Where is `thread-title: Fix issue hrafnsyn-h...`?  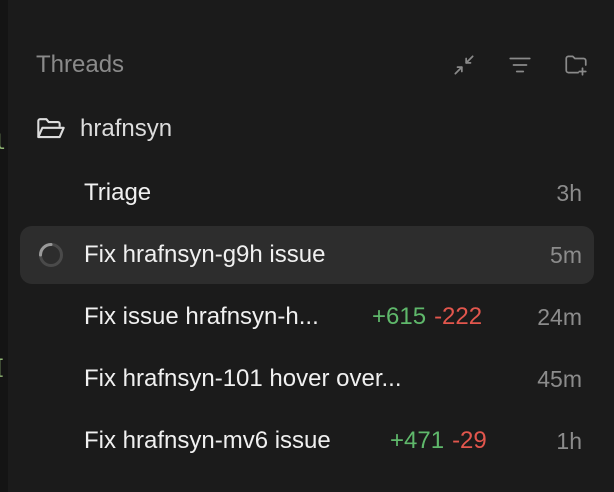 thread-title: Fix issue hrafnsyn-h... is located at coordinates (201, 316).